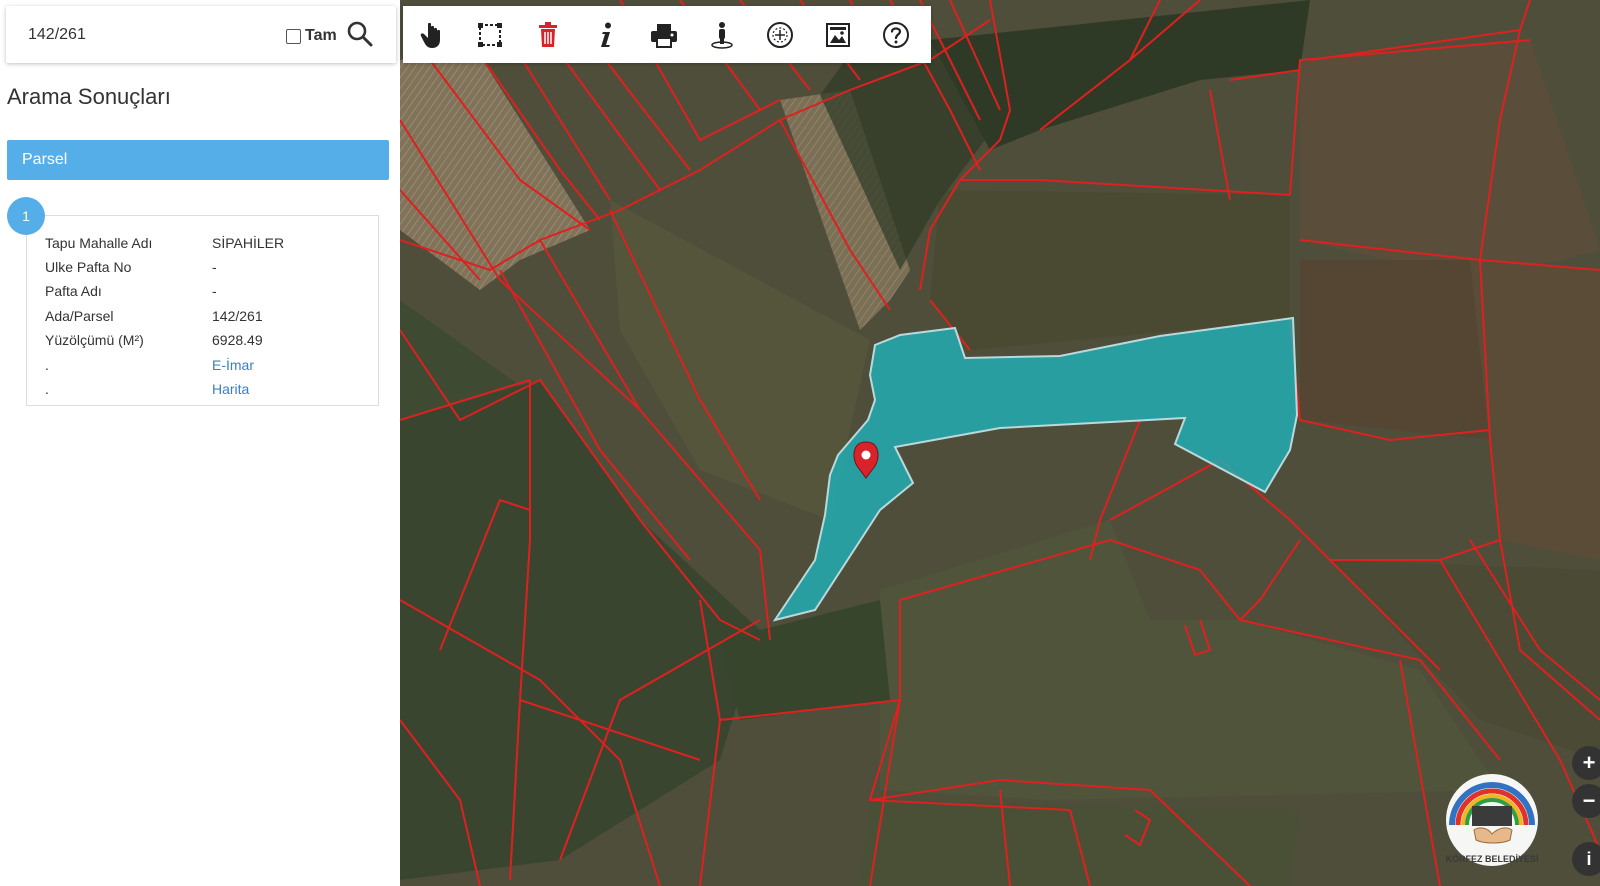  I want to click on trash-icon, so click(548, 34).